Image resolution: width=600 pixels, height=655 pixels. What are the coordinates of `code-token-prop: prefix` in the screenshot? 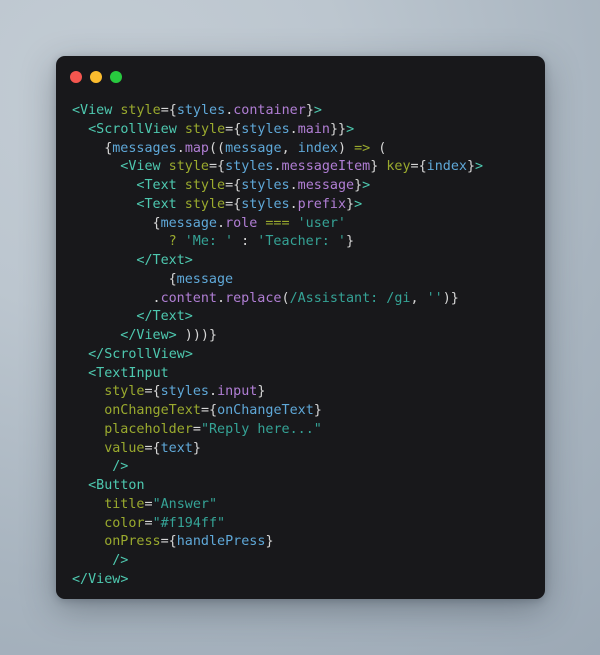 It's located at (322, 204).